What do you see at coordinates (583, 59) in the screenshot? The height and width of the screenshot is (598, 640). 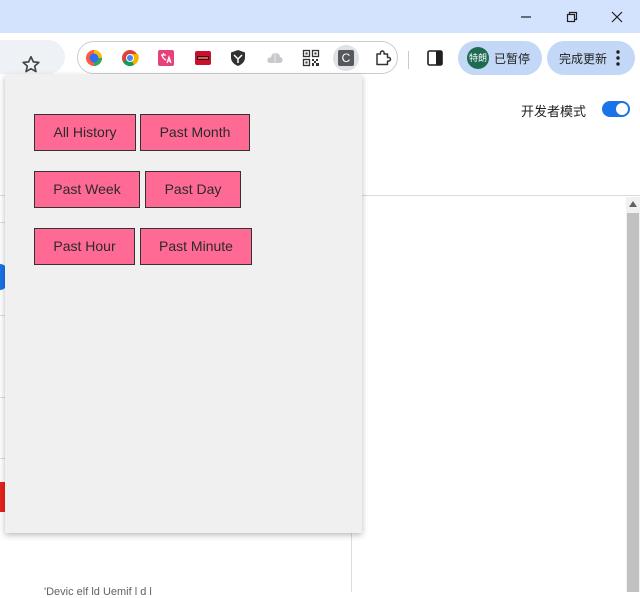 I see `update-label: 完成更新` at bounding box center [583, 59].